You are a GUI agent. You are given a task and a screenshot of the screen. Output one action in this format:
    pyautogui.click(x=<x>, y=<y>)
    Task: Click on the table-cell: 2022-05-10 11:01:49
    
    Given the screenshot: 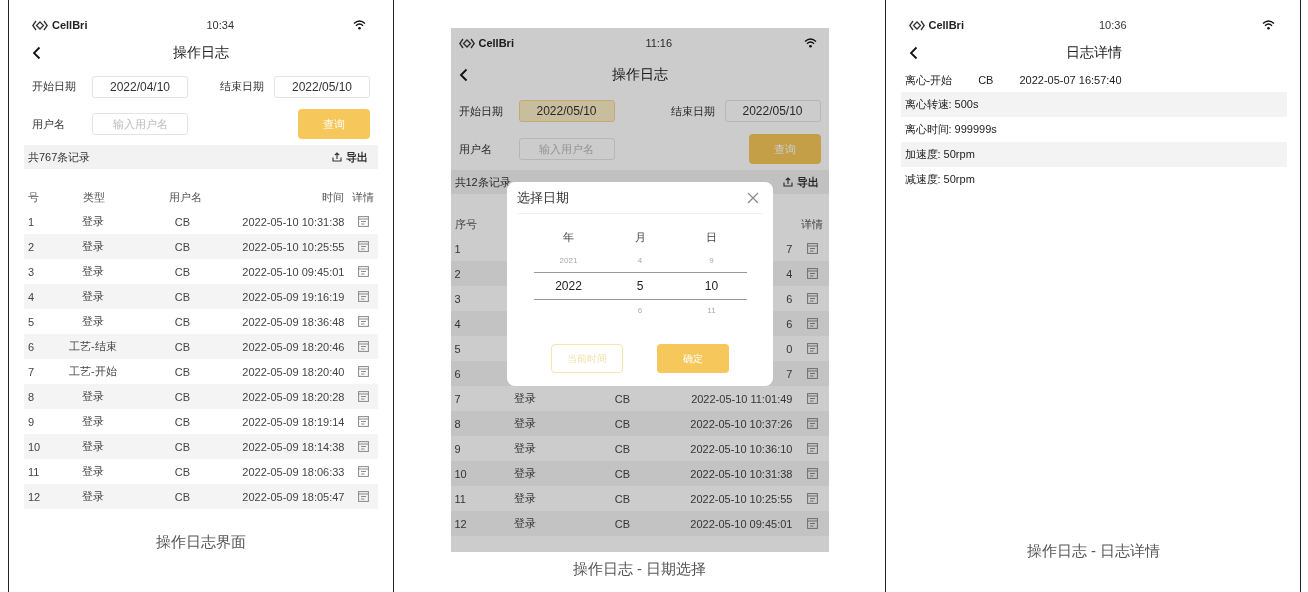 What is the action you would take?
    pyautogui.click(x=742, y=398)
    